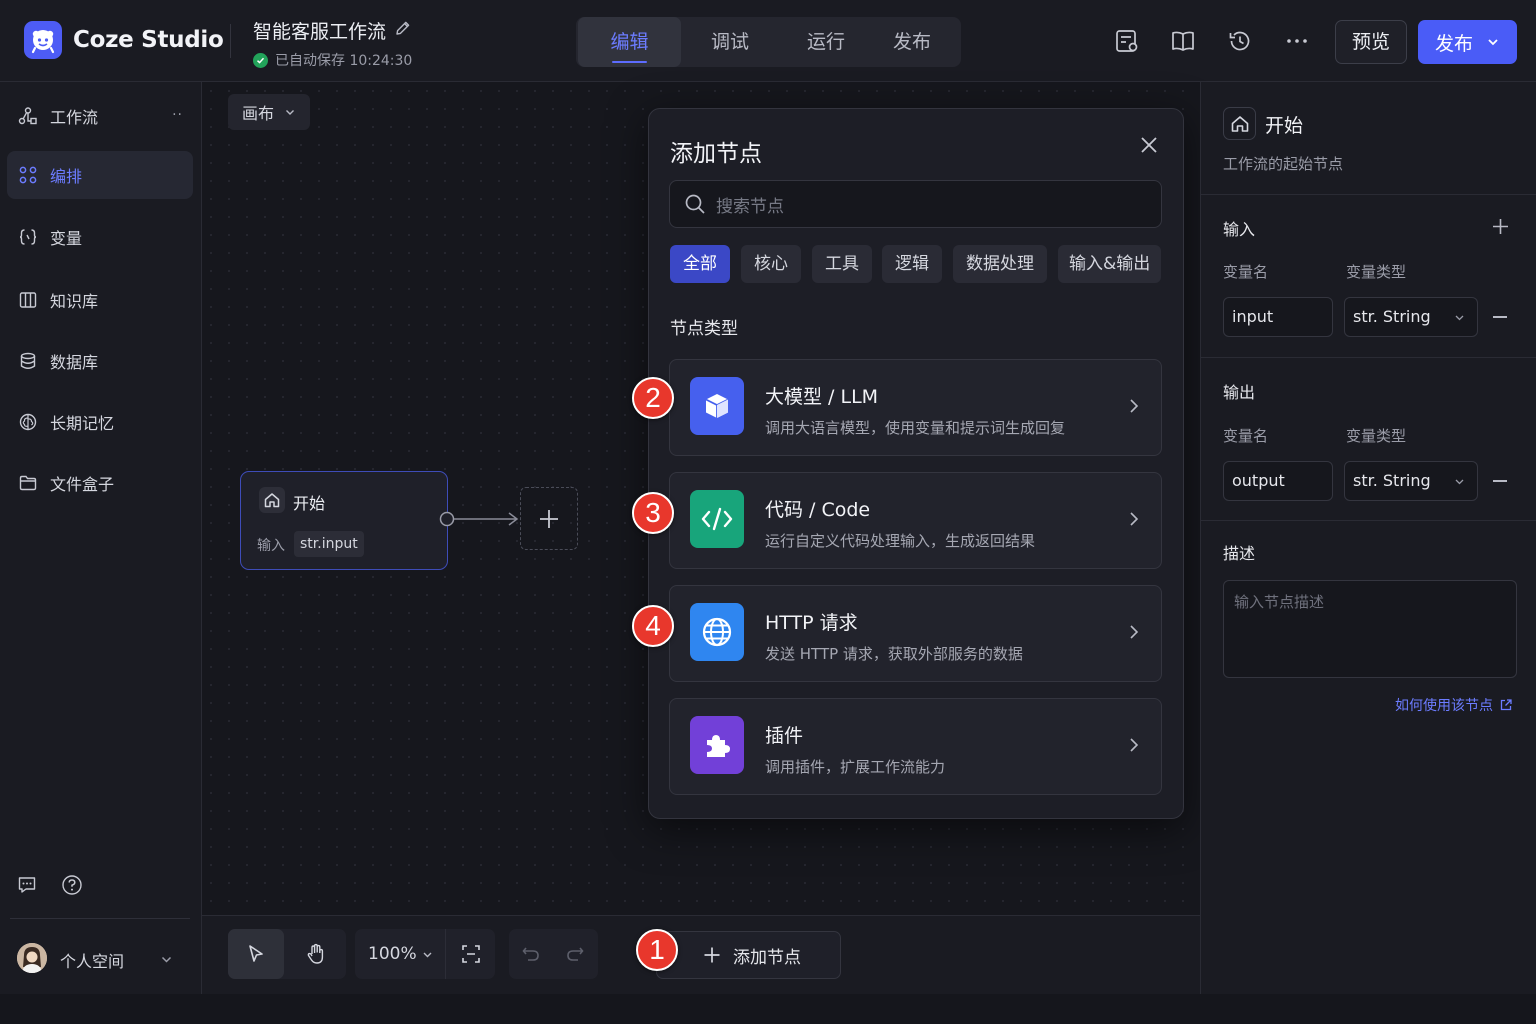 The width and height of the screenshot is (1536, 1024). I want to click on help-icon, so click(72, 885).